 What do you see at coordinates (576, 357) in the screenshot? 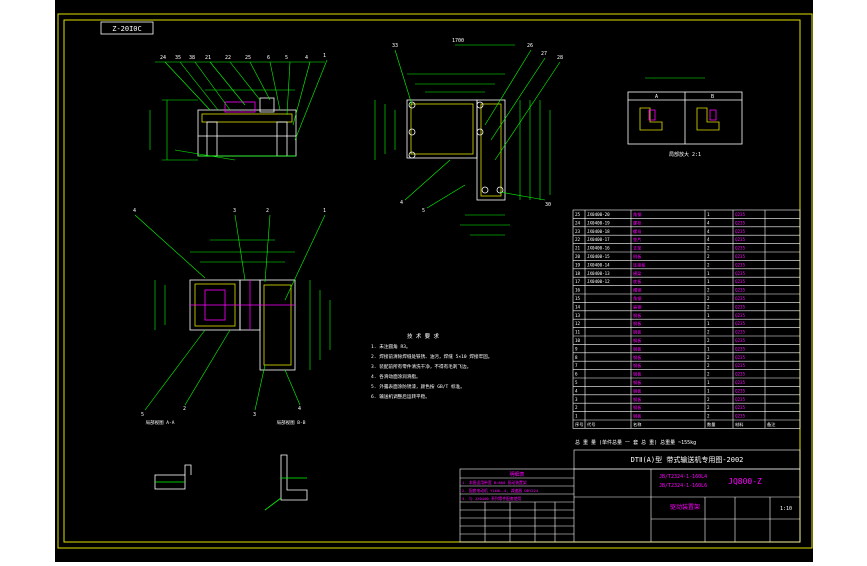
I see `bom-cell: 8` at bounding box center [576, 357].